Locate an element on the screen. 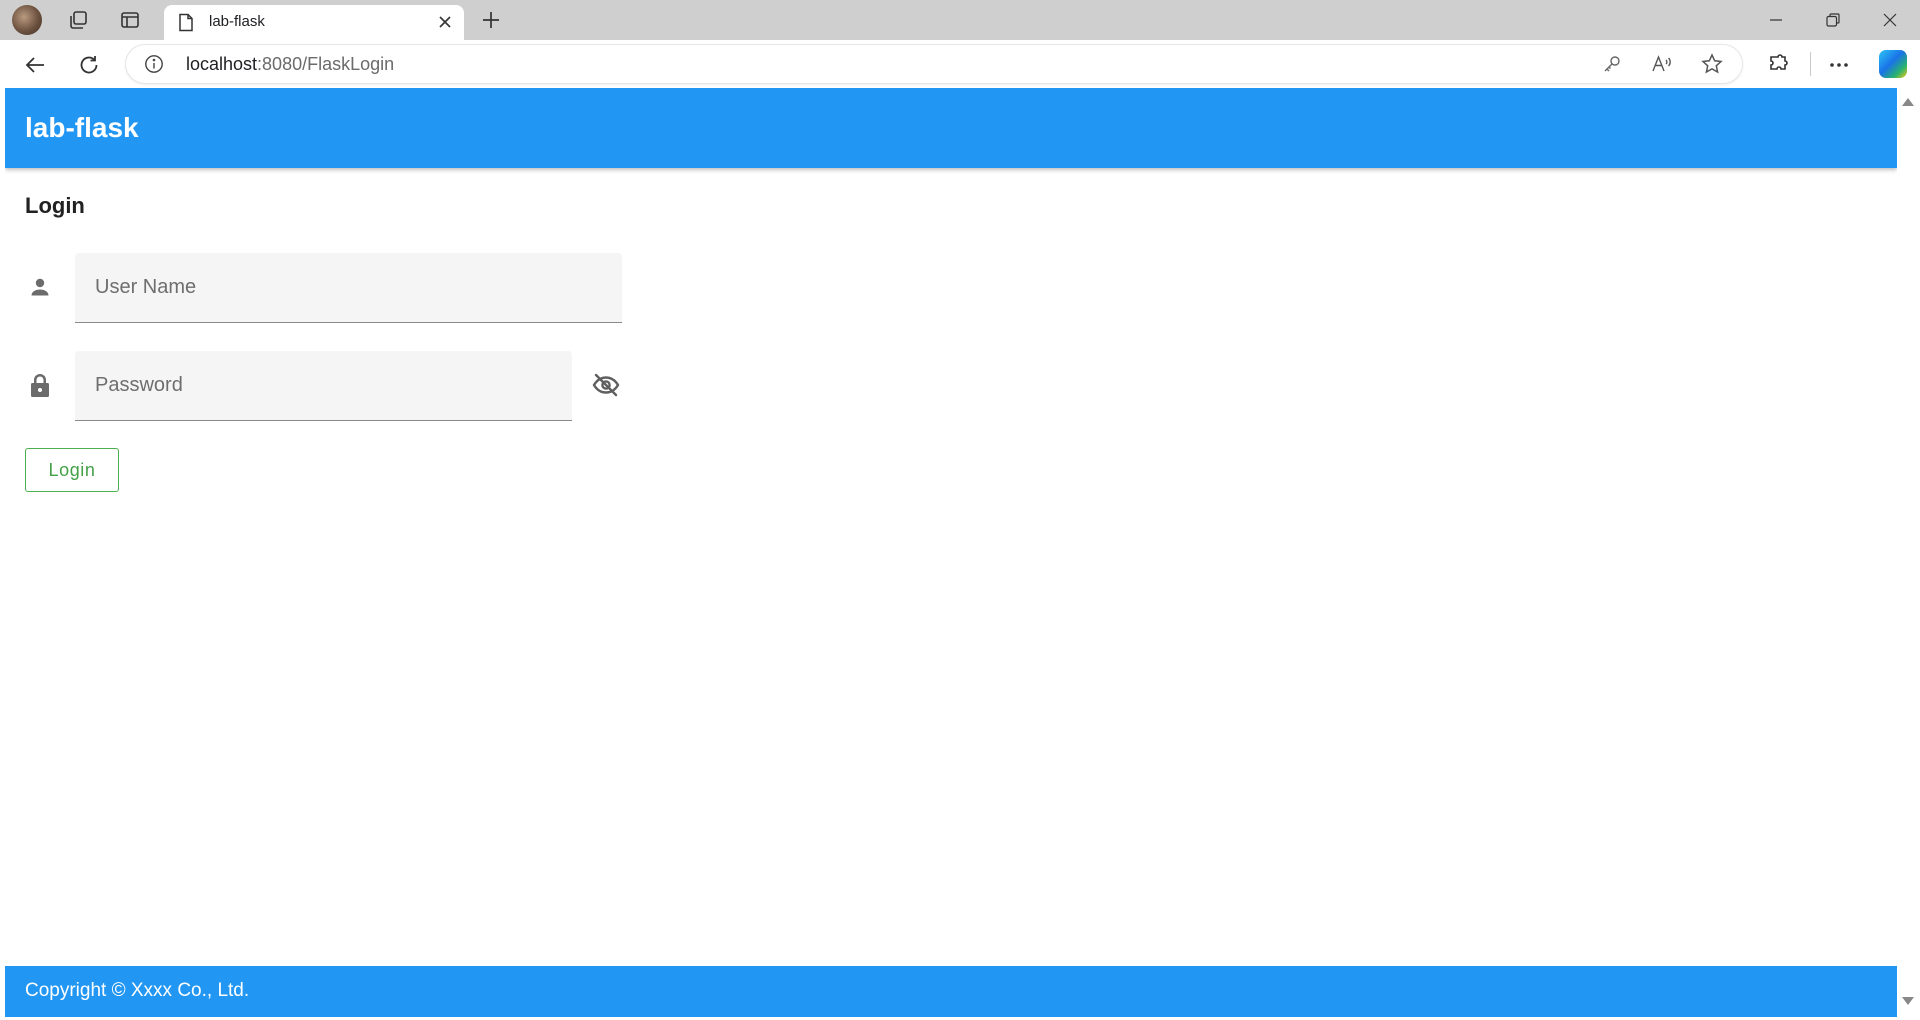  tab-title: lab-flask is located at coordinates (237, 21).